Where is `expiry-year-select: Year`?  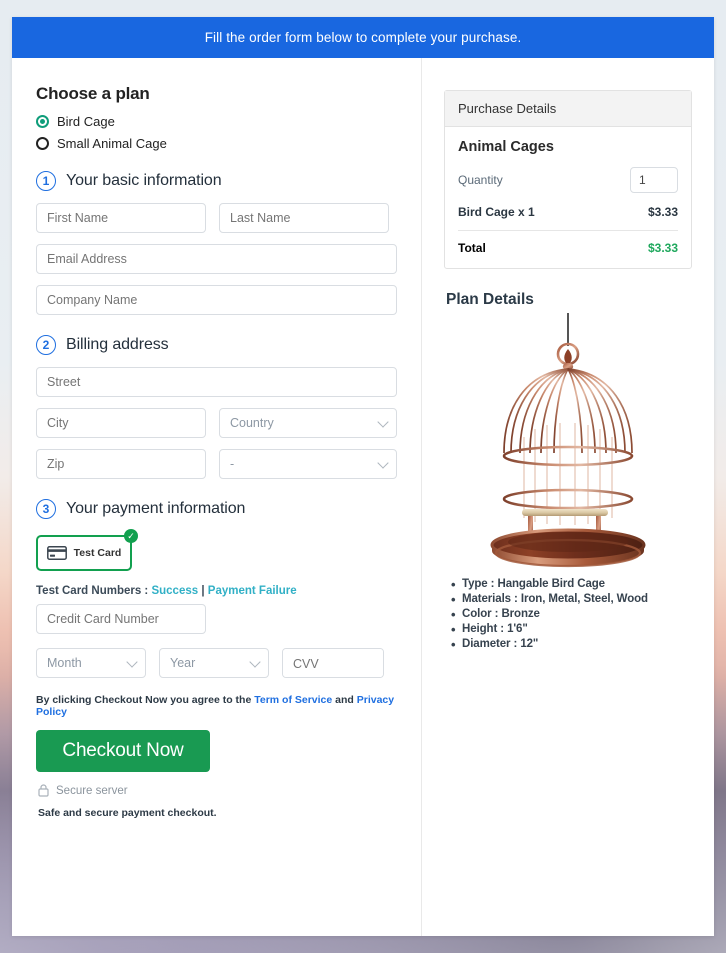 expiry-year-select: Year is located at coordinates (214, 663).